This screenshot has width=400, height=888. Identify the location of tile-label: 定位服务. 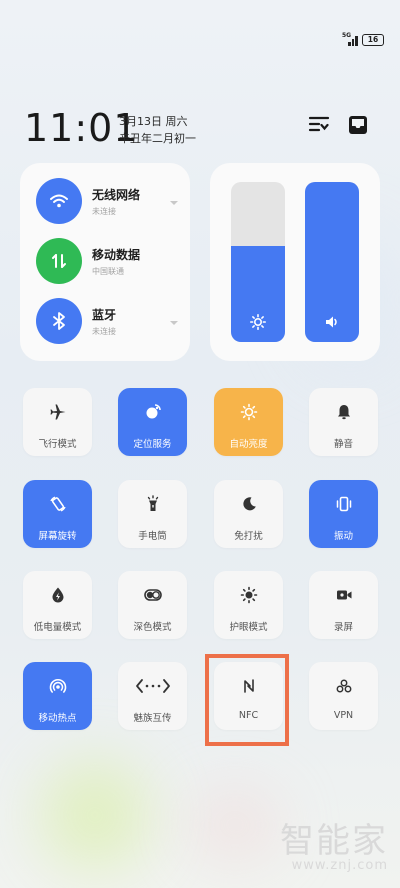
(152, 444).